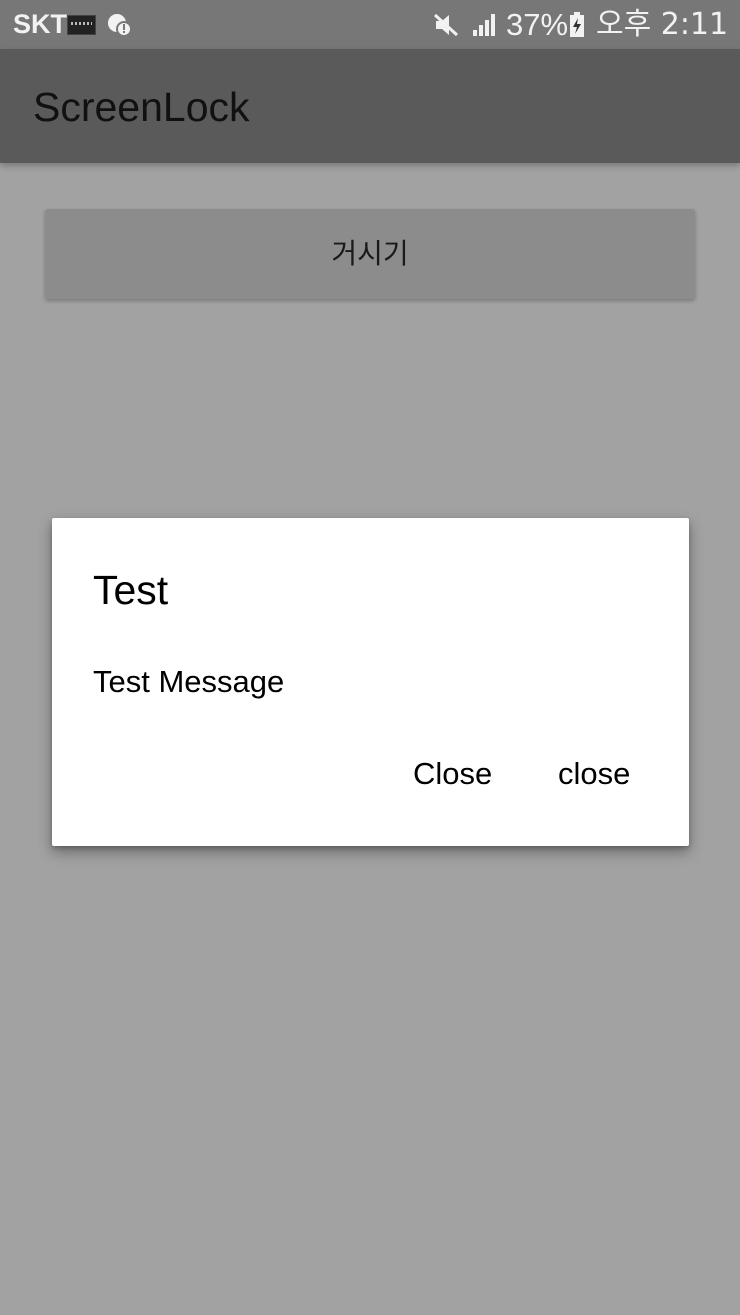  Describe the element at coordinates (370, 106) in the screenshot. I see `app-bar: ScreenLock` at that location.